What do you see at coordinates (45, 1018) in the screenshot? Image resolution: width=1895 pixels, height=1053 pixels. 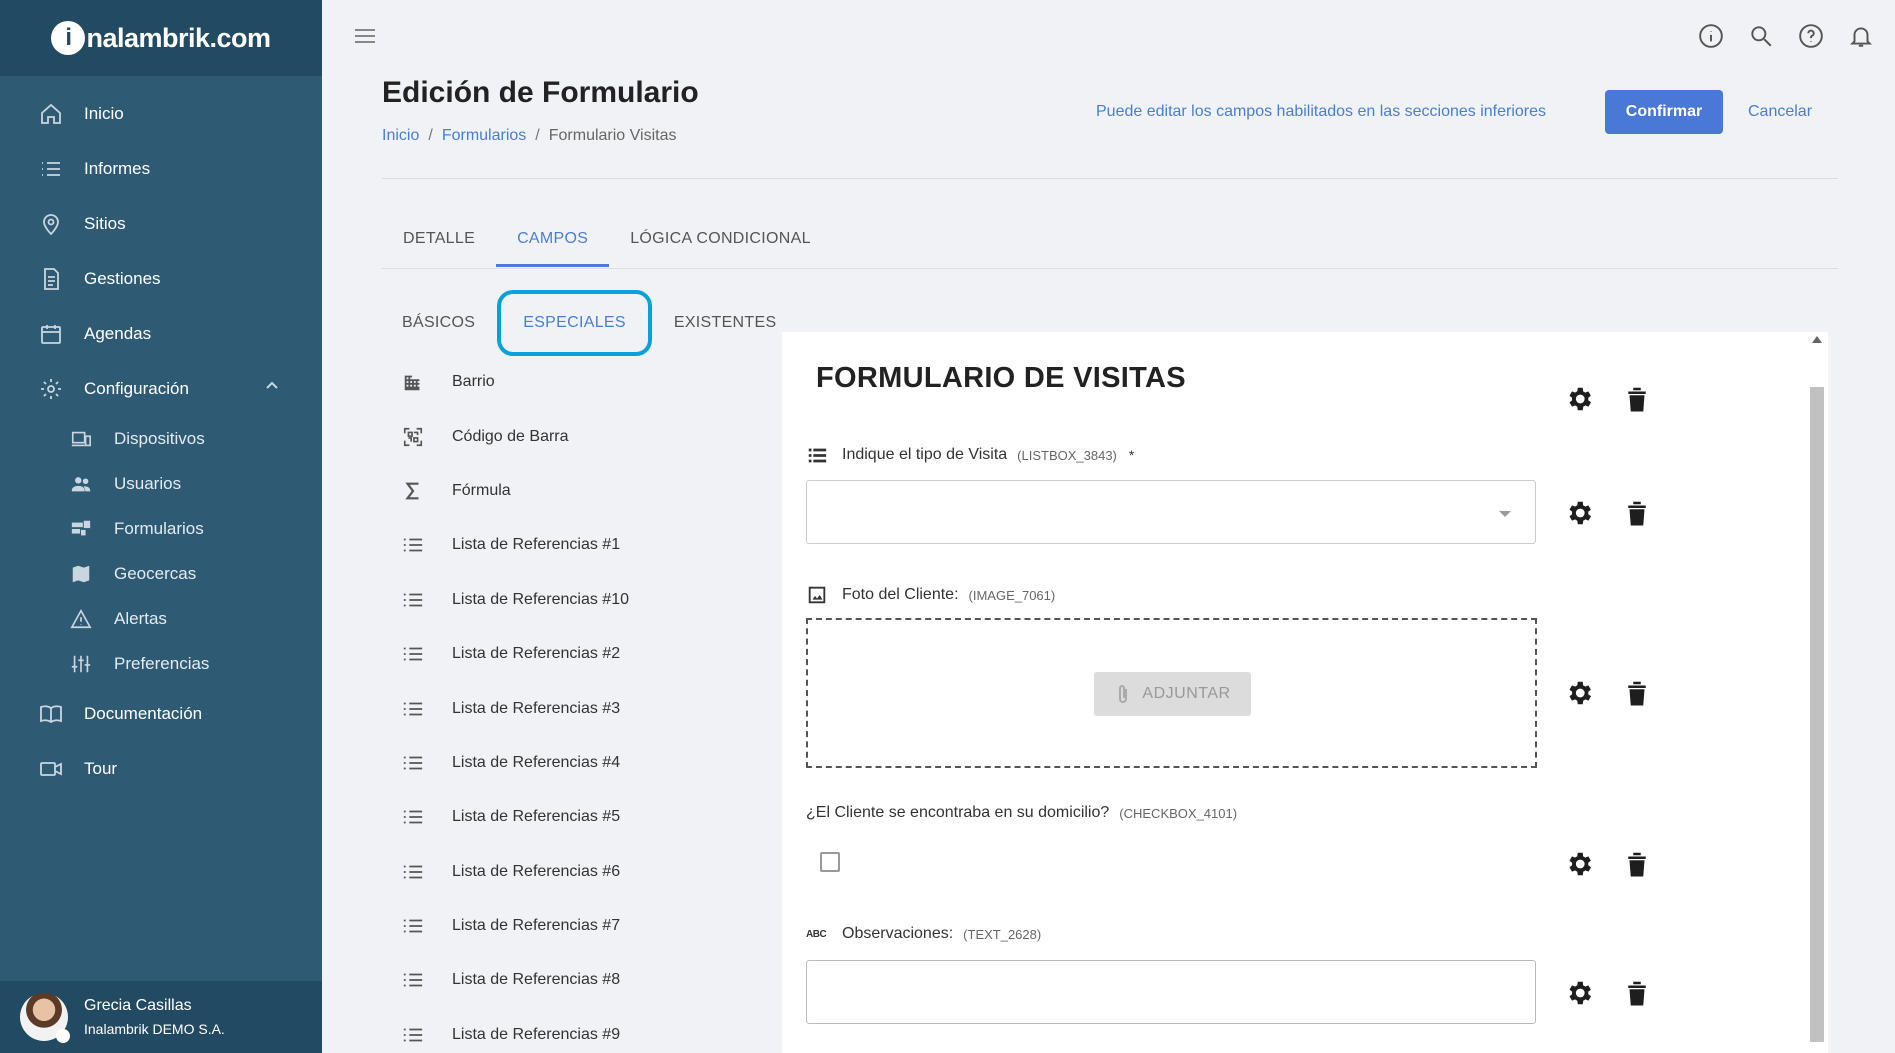 I see `avatar` at bounding box center [45, 1018].